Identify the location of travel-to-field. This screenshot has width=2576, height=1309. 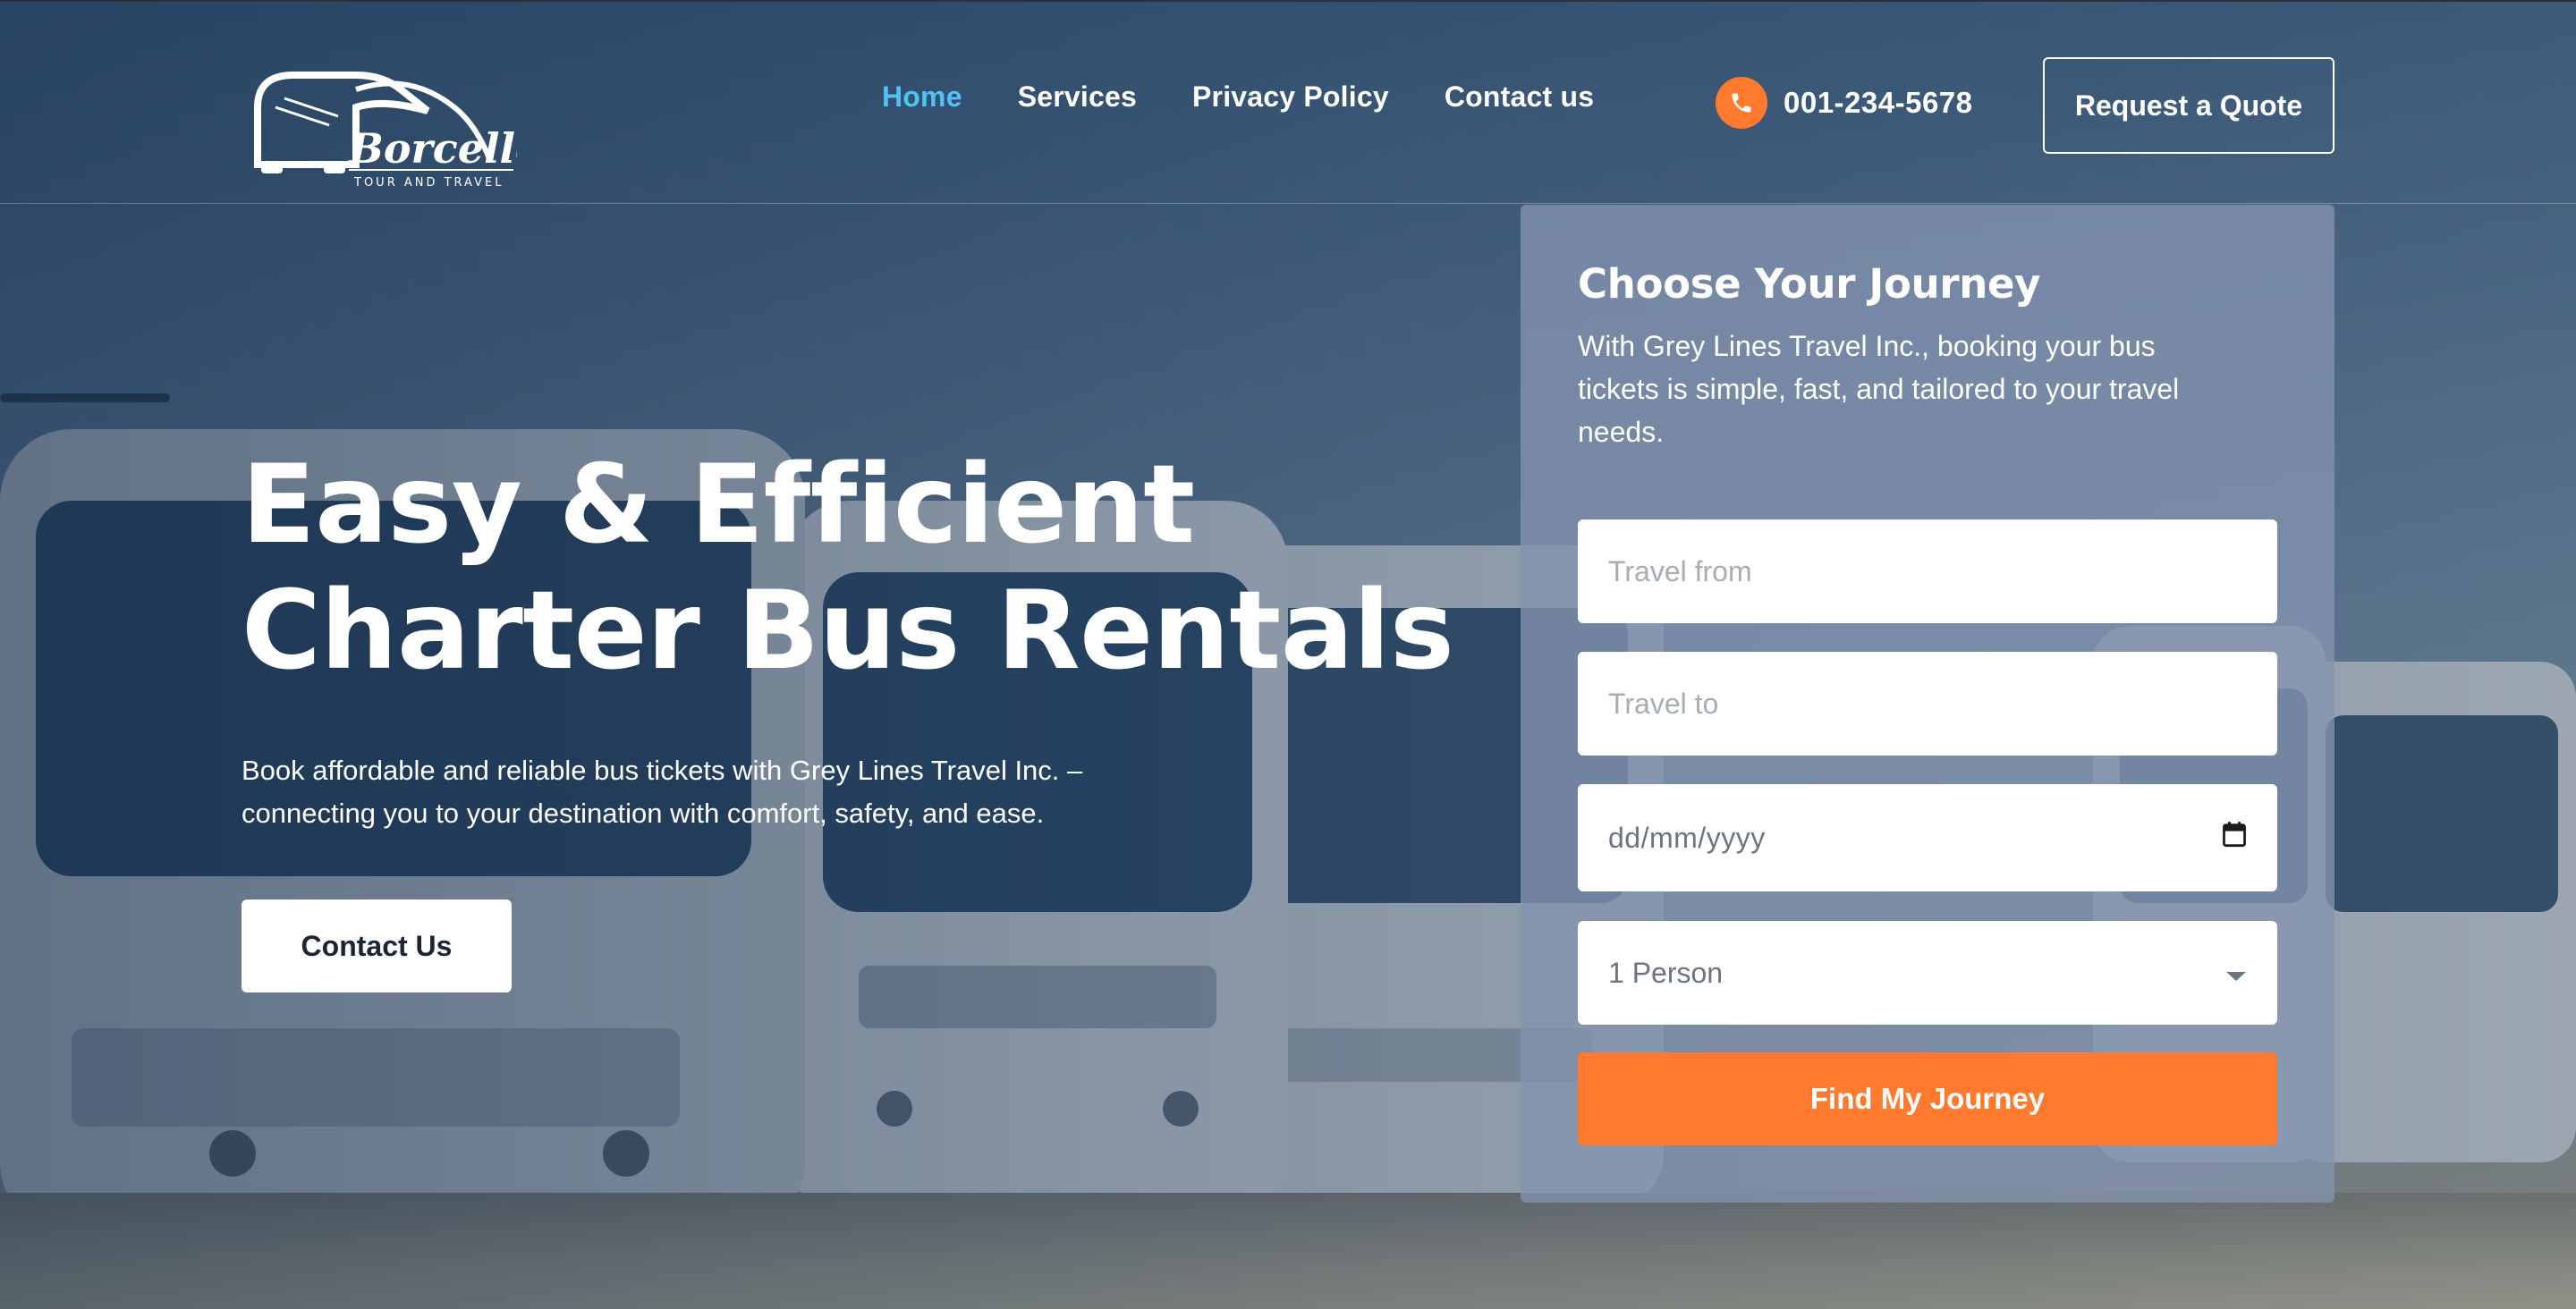
(1927, 704).